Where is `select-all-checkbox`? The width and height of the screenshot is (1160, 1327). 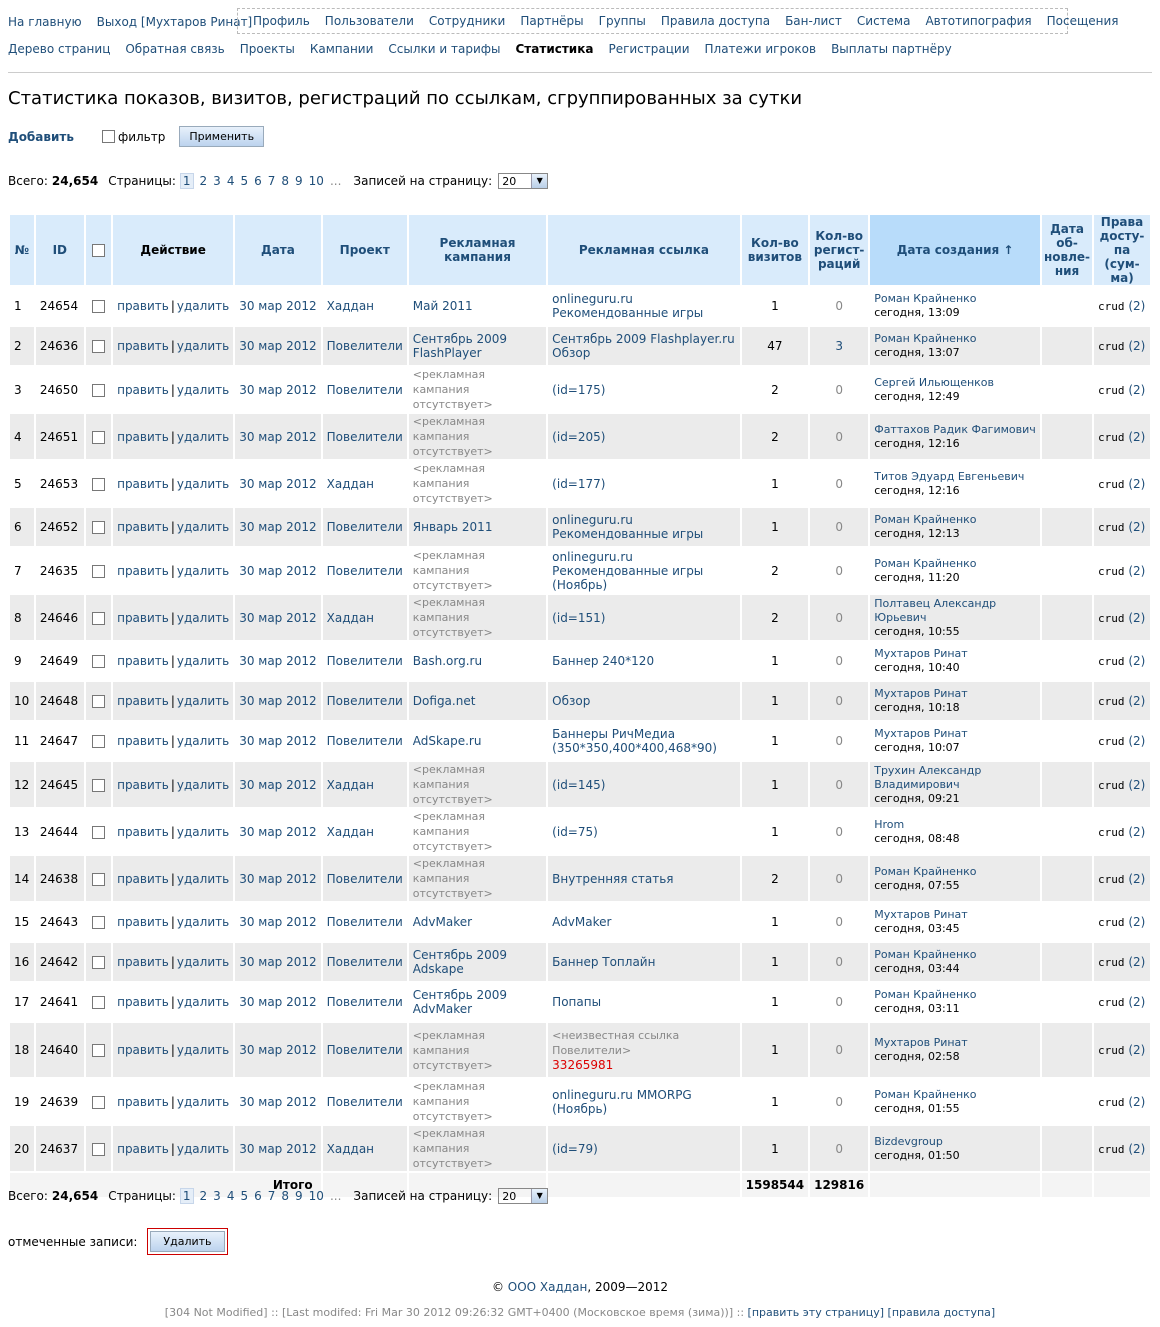 select-all-checkbox is located at coordinates (98, 250).